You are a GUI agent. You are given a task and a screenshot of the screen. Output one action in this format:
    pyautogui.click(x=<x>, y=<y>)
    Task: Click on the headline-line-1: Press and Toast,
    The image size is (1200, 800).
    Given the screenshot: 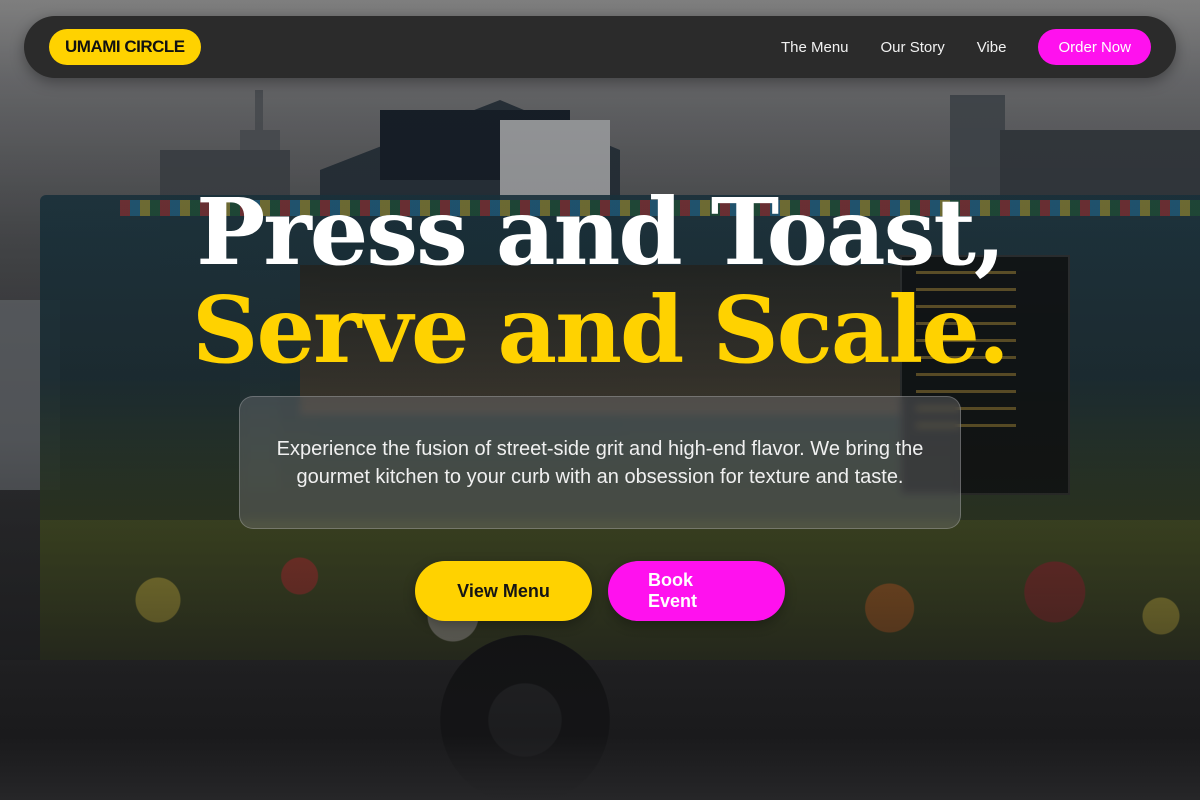 What is the action you would take?
    pyautogui.click(x=601, y=232)
    